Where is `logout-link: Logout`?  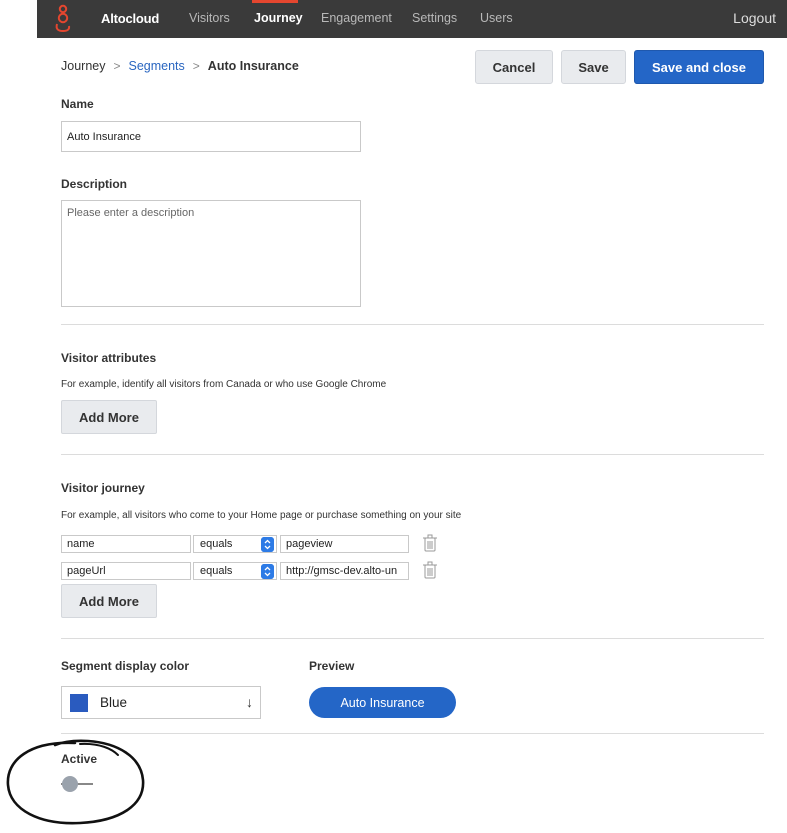
logout-link: Logout is located at coordinates (754, 18).